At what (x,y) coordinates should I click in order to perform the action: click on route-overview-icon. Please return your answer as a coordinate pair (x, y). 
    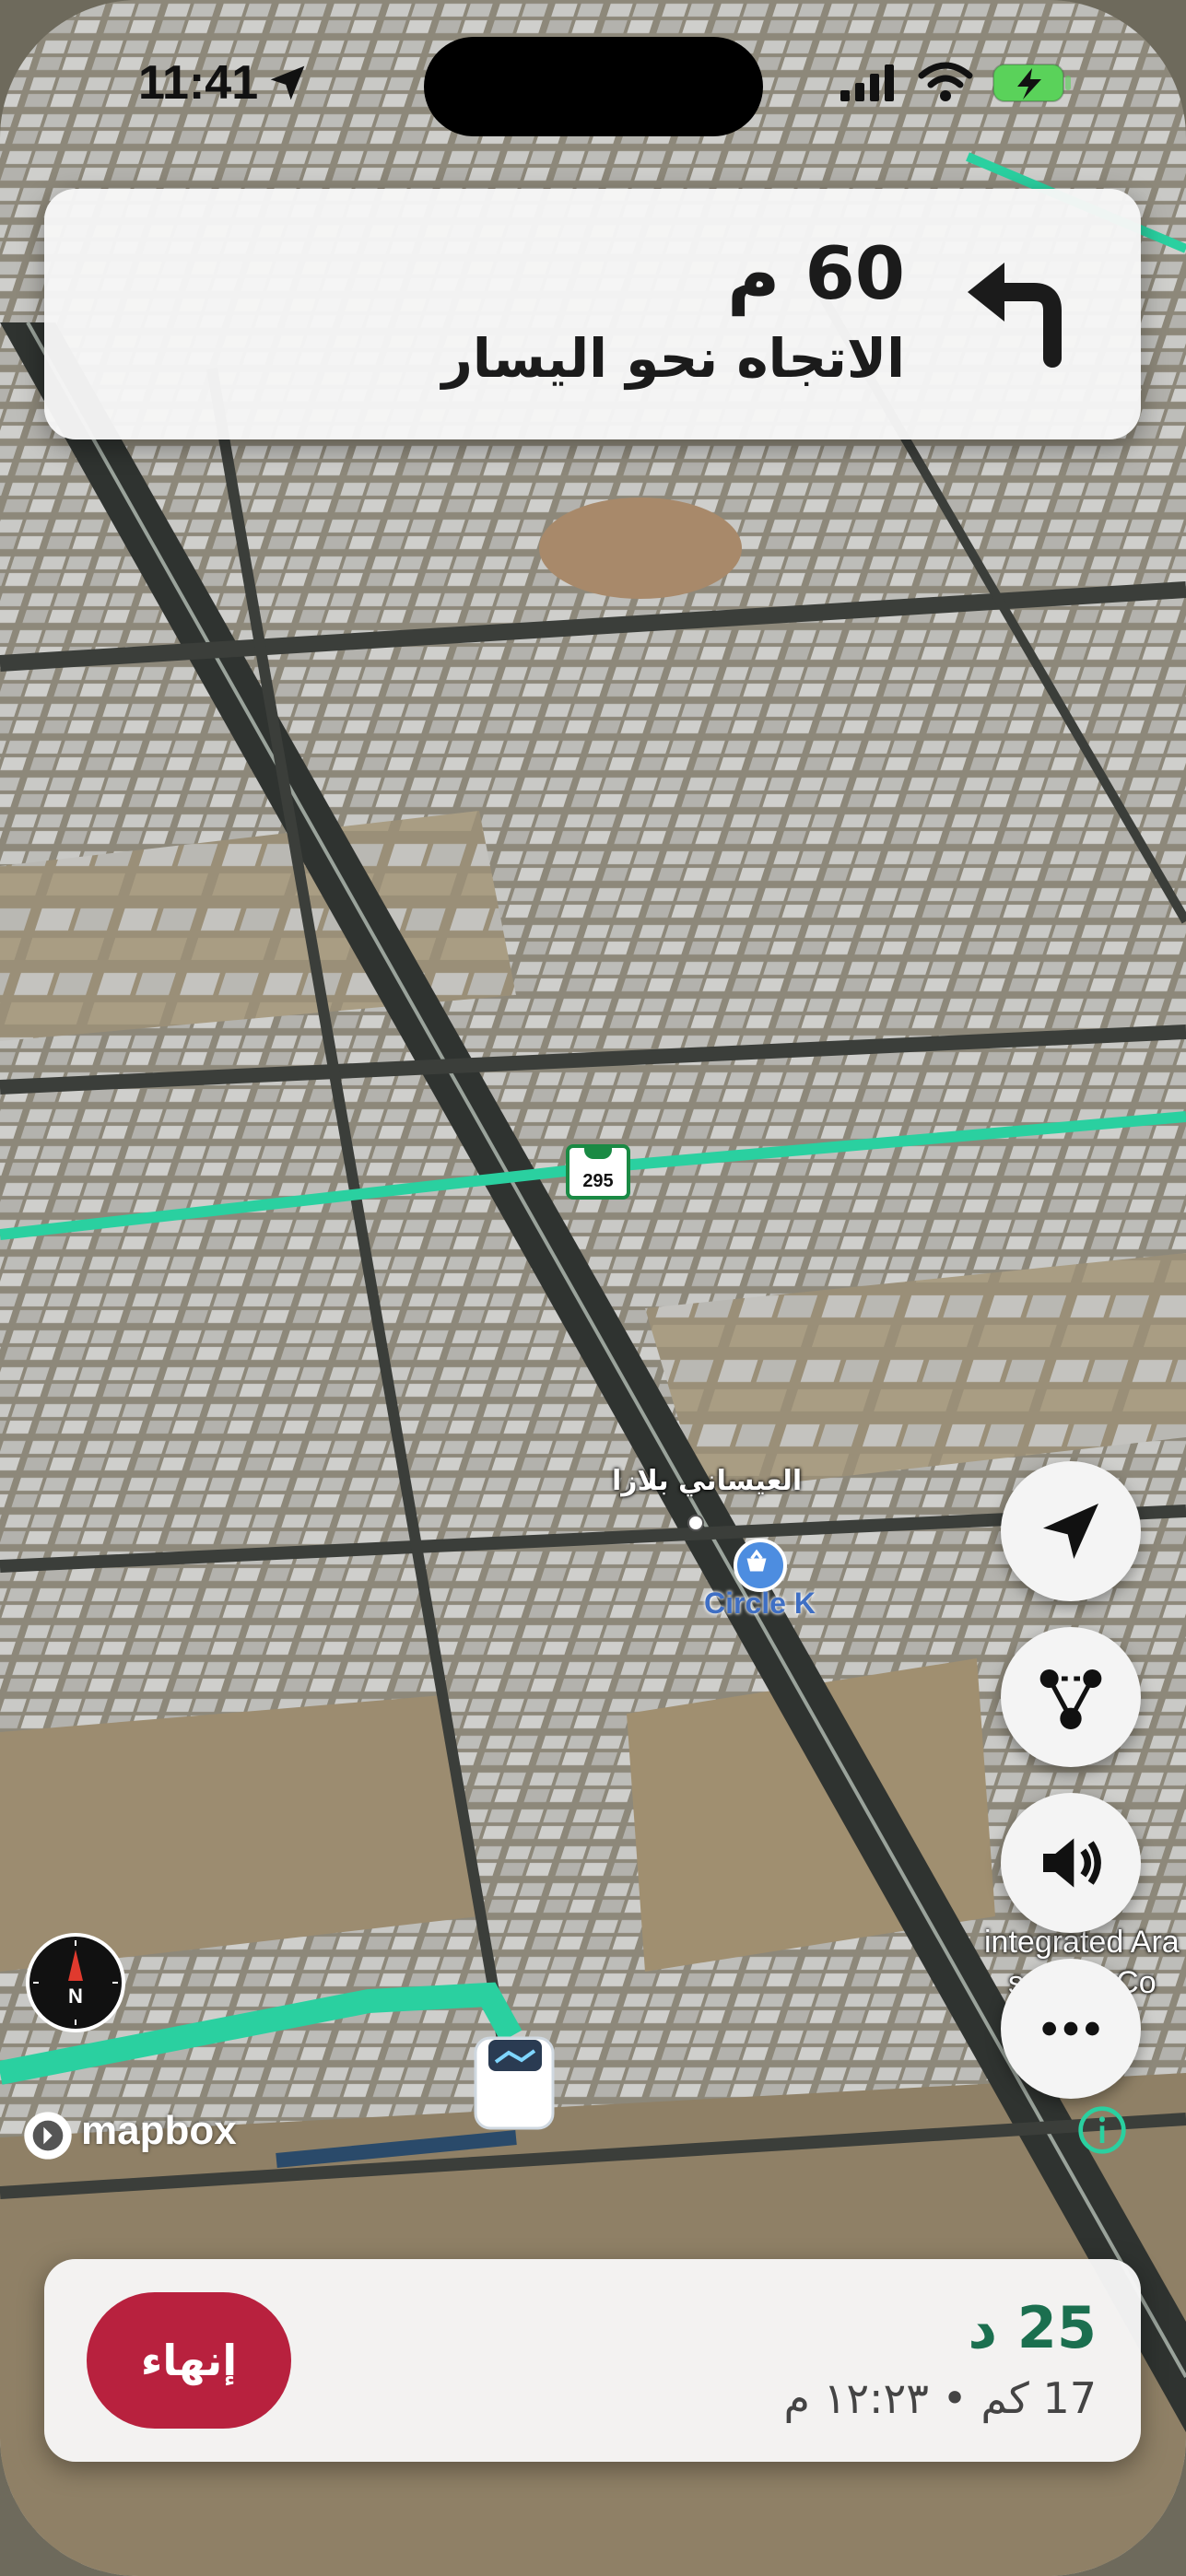
    Looking at the image, I should click on (1070, 1699).